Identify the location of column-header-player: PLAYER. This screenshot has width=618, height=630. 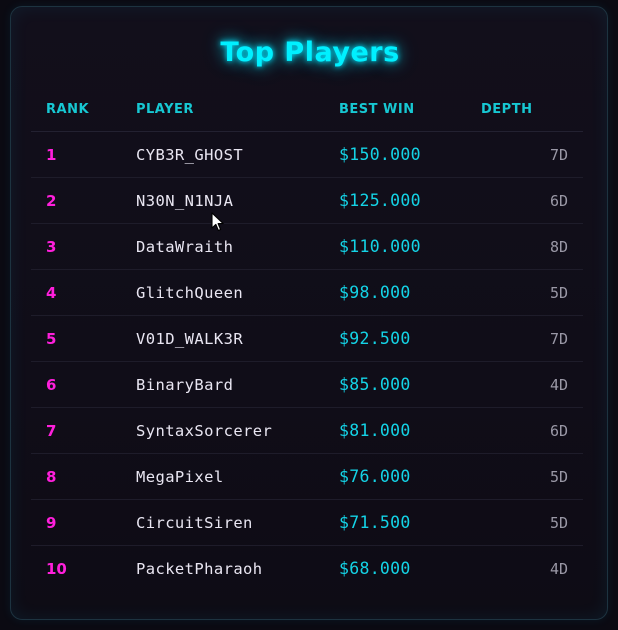
(237, 109).